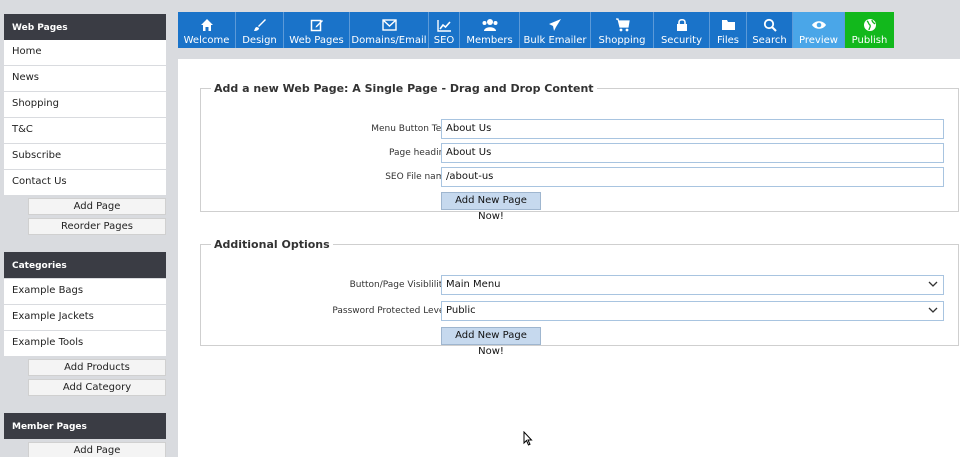  I want to click on users-icon, so click(490, 25).